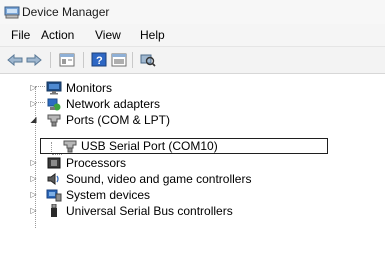 Image resolution: width=385 pixels, height=263 pixels. I want to click on node-label: System devices, so click(108, 195).